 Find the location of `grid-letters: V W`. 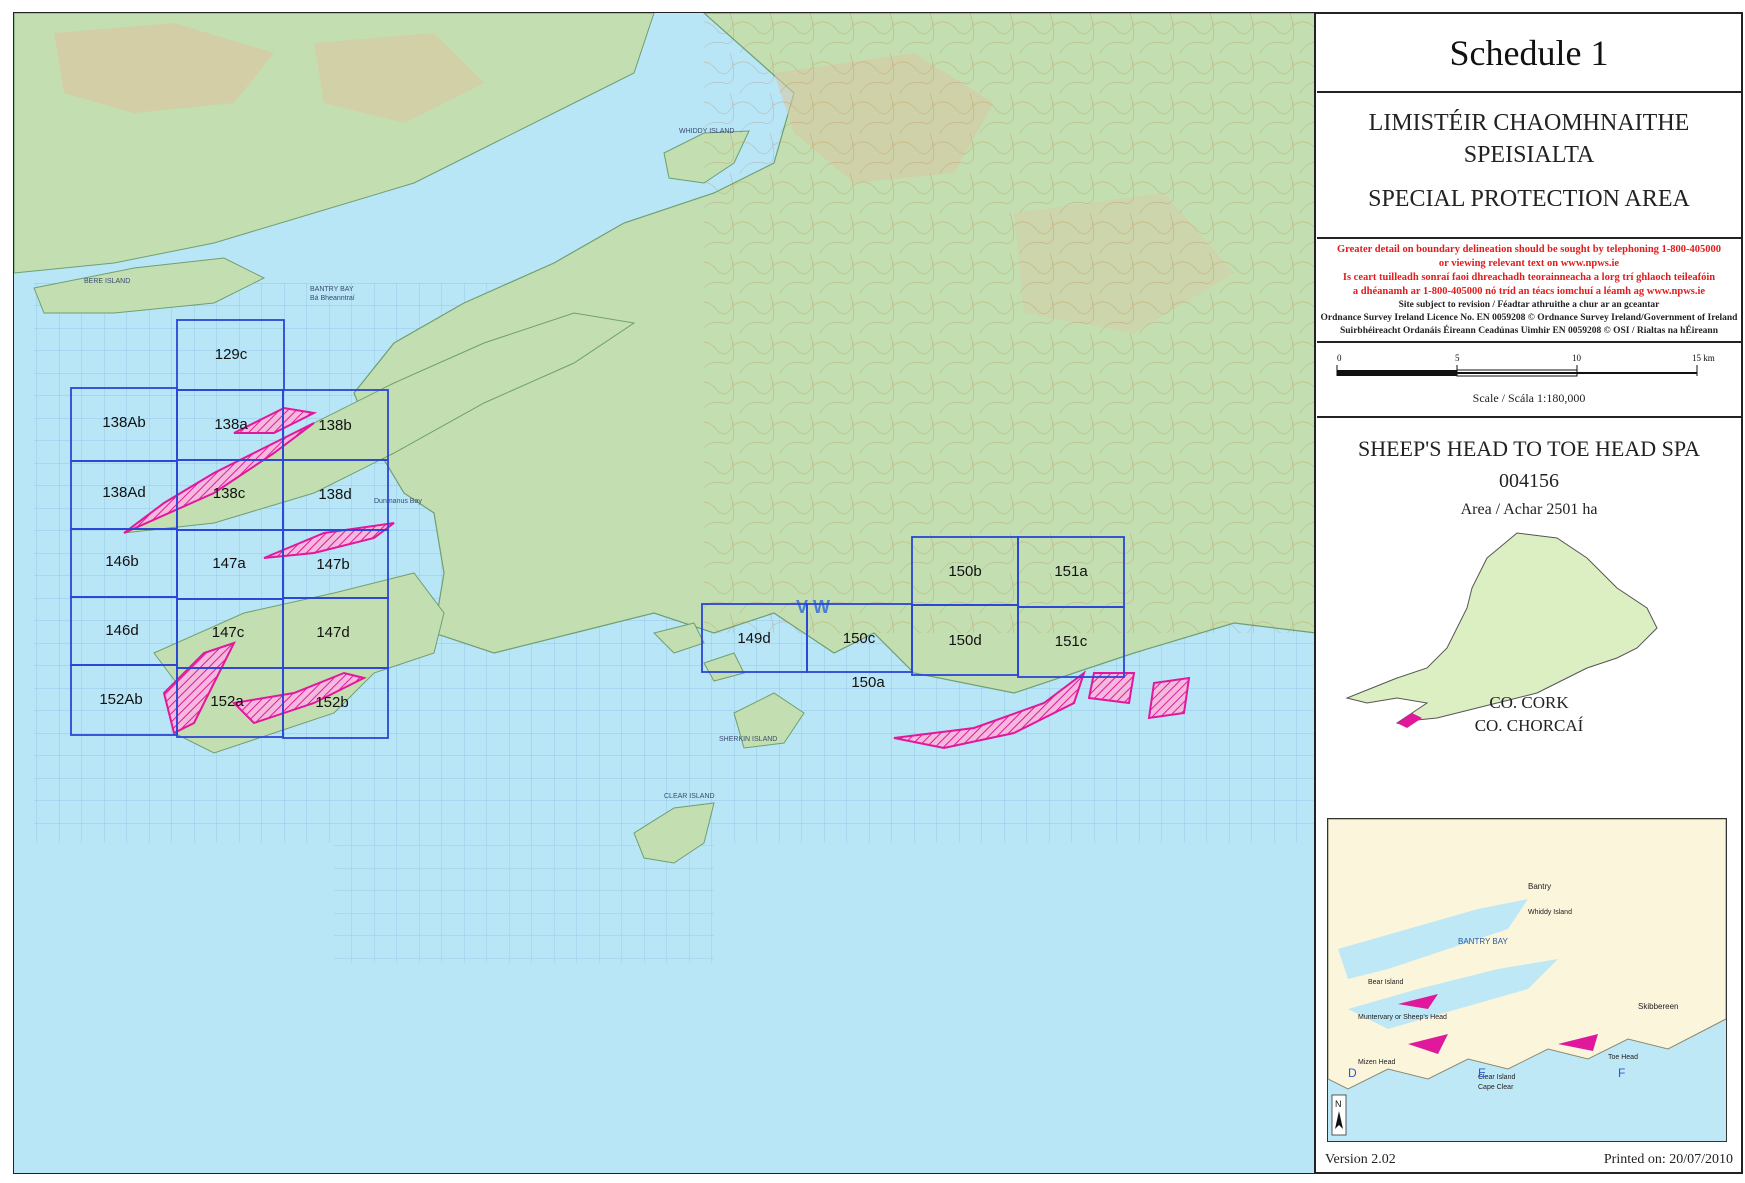

grid-letters: V W is located at coordinates (813, 607).